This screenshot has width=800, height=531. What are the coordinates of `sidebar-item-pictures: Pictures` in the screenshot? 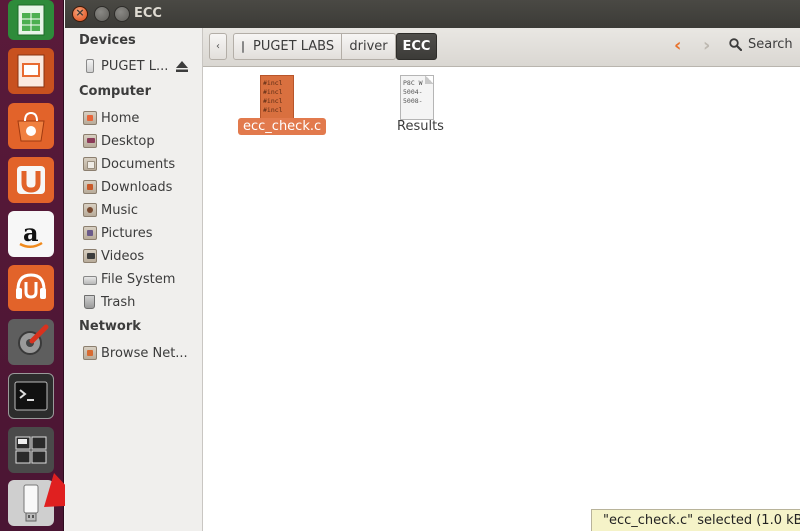 It's located at (142, 233).